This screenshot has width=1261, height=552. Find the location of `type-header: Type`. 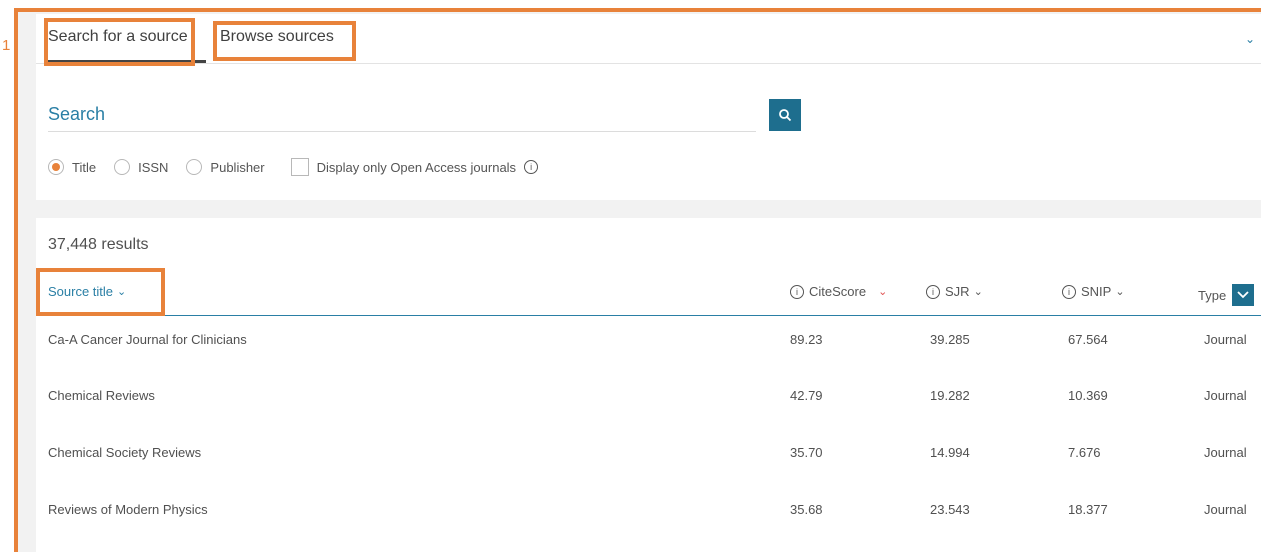

type-header: Type is located at coordinates (1212, 295).